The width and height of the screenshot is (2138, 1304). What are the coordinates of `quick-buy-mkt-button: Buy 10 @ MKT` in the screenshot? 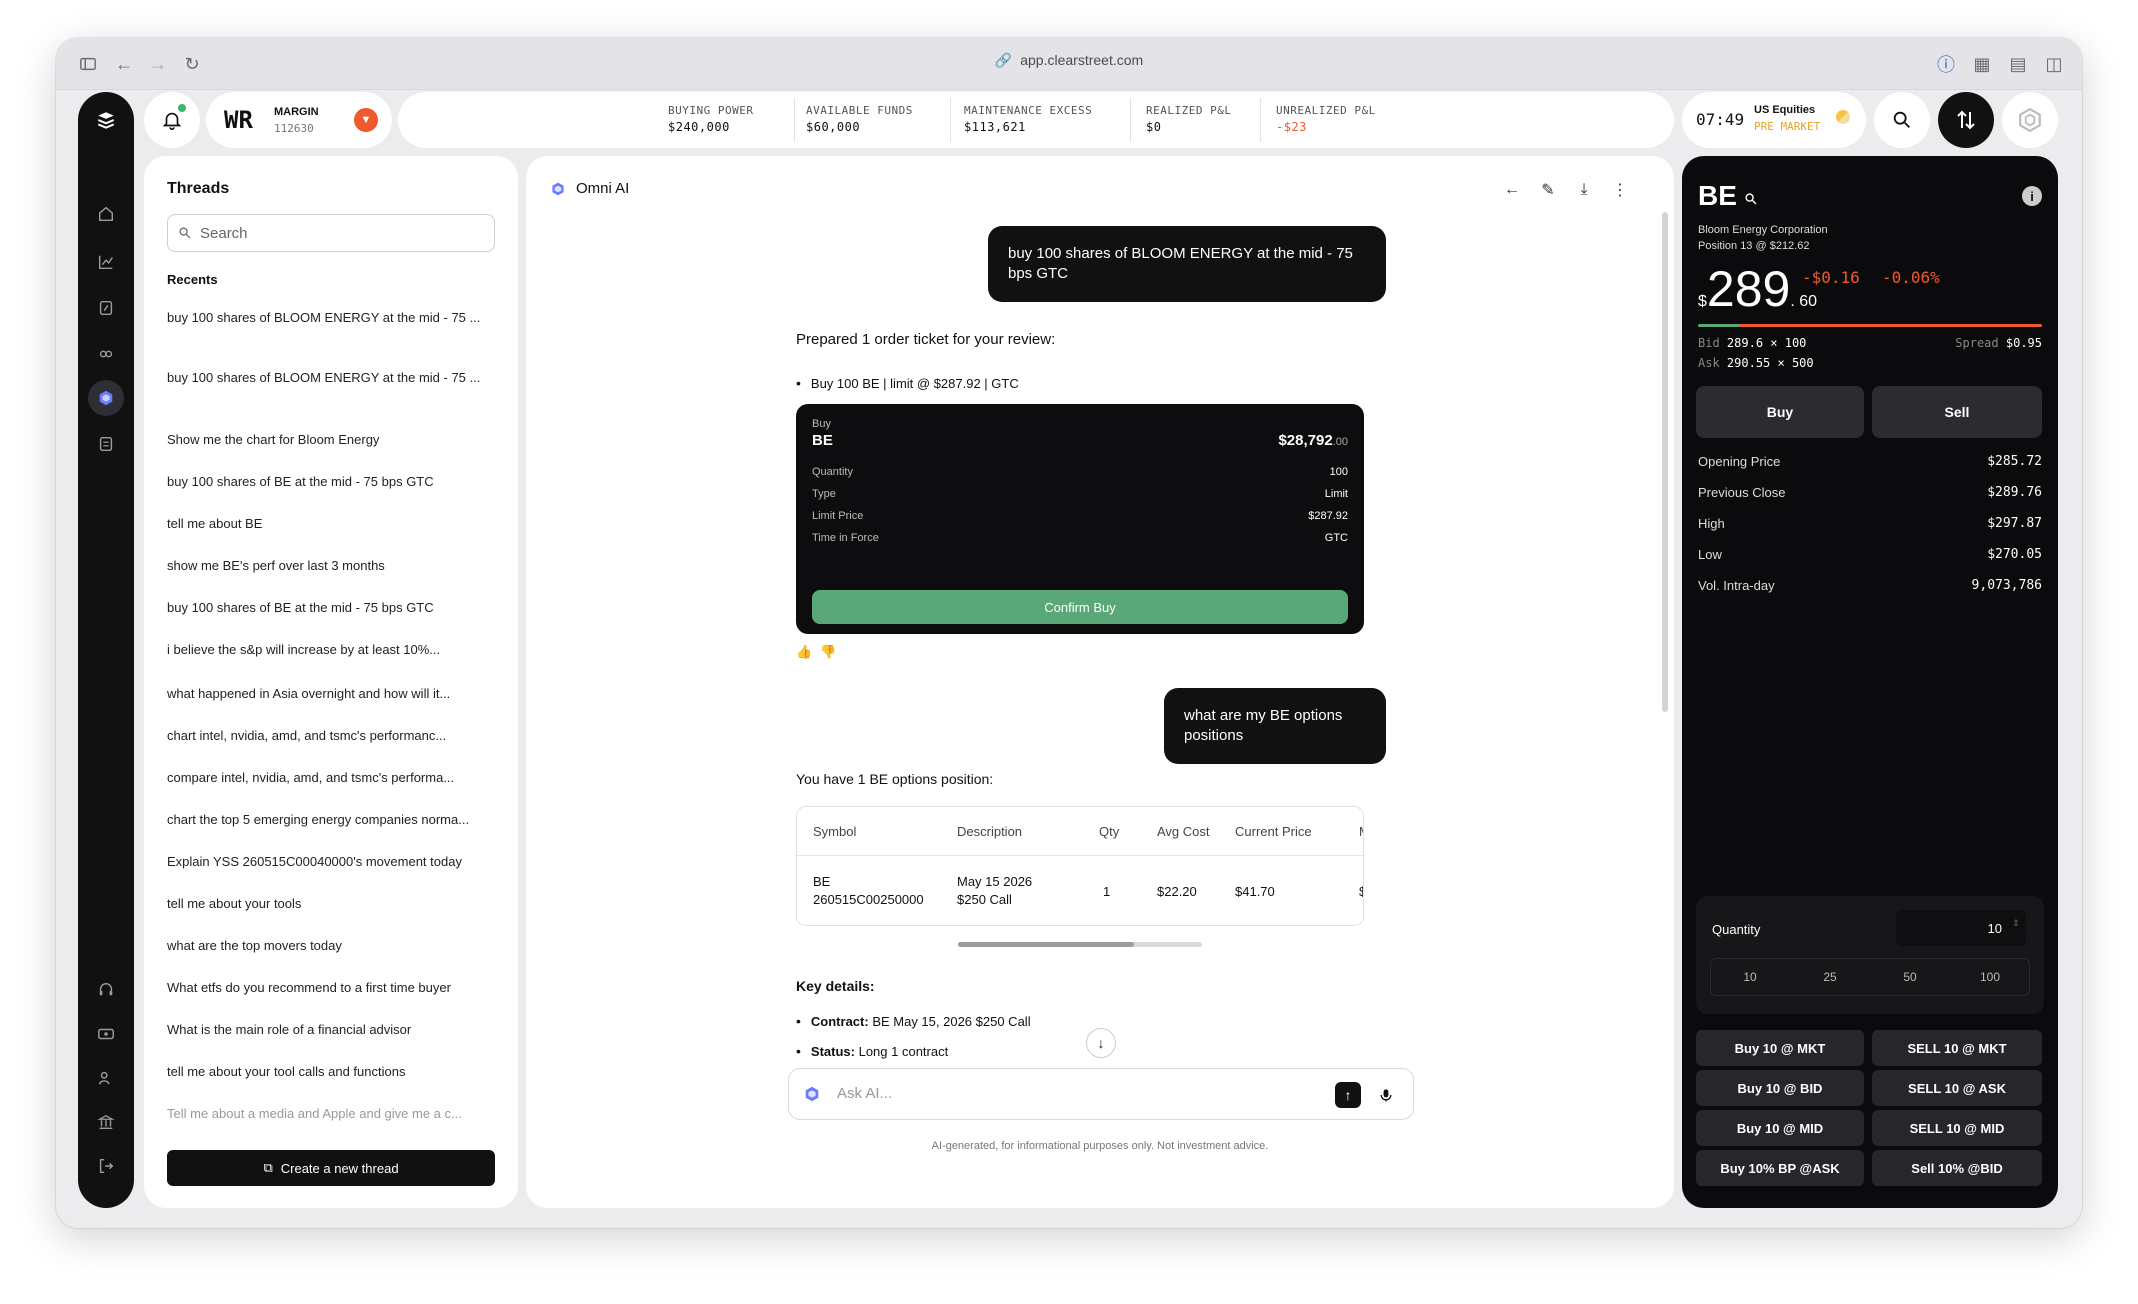 It's located at (1780, 1048).